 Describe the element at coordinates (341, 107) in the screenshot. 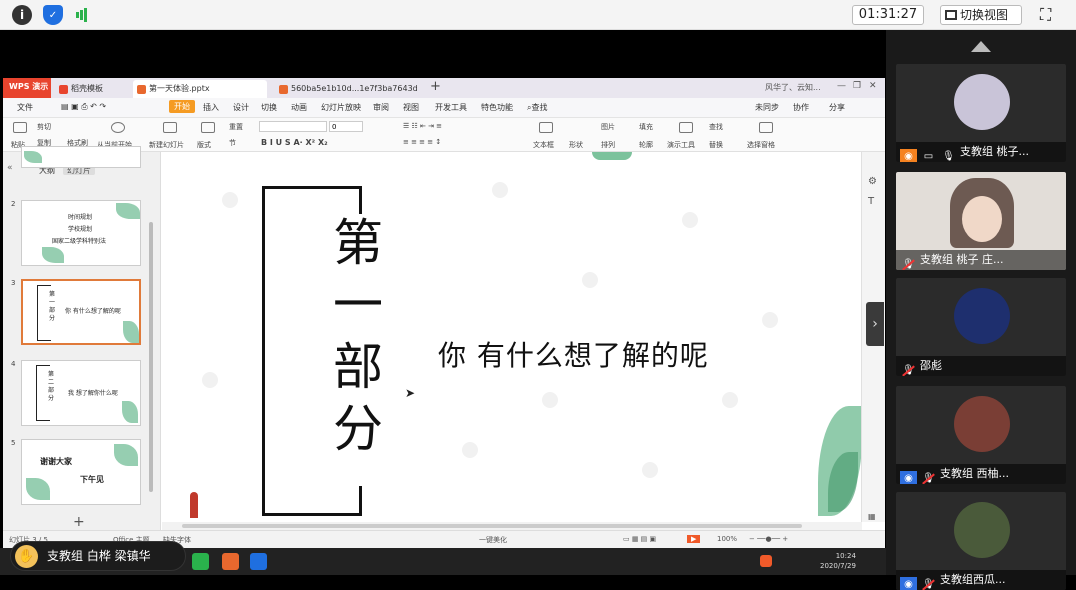

I see `menu-slideshow: 幻灯片放映` at that location.